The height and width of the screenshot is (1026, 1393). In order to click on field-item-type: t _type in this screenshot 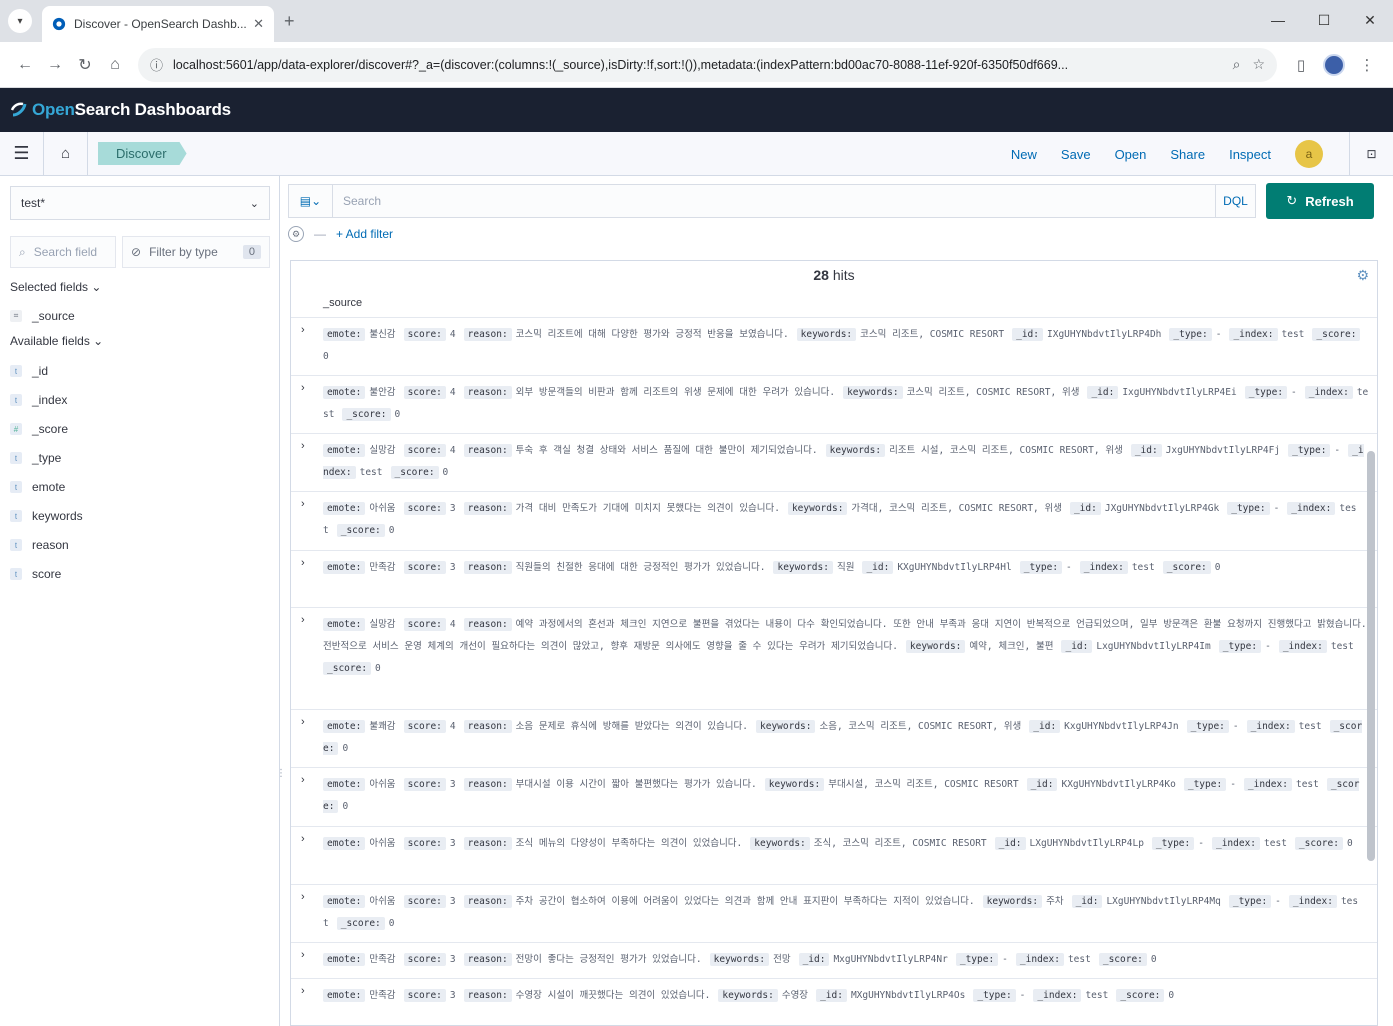, I will do `click(35, 458)`.